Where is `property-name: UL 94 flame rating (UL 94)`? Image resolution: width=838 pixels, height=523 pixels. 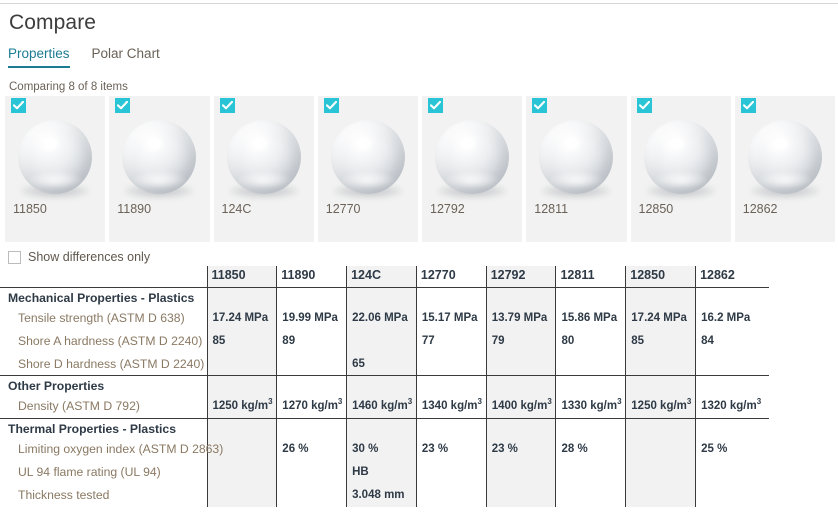
property-name: UL 94 flame rating (UL 94) is located at coordinates (89, 471).